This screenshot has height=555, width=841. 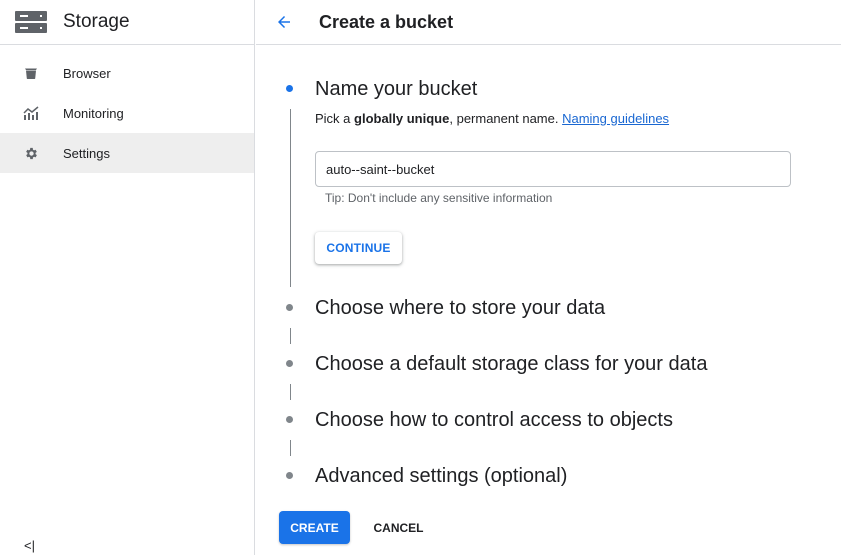 What do you see at coordinates (87, 73) in the screenshot?
I see `sidebar-item-label: Browser` at bounding box center [87, 73].